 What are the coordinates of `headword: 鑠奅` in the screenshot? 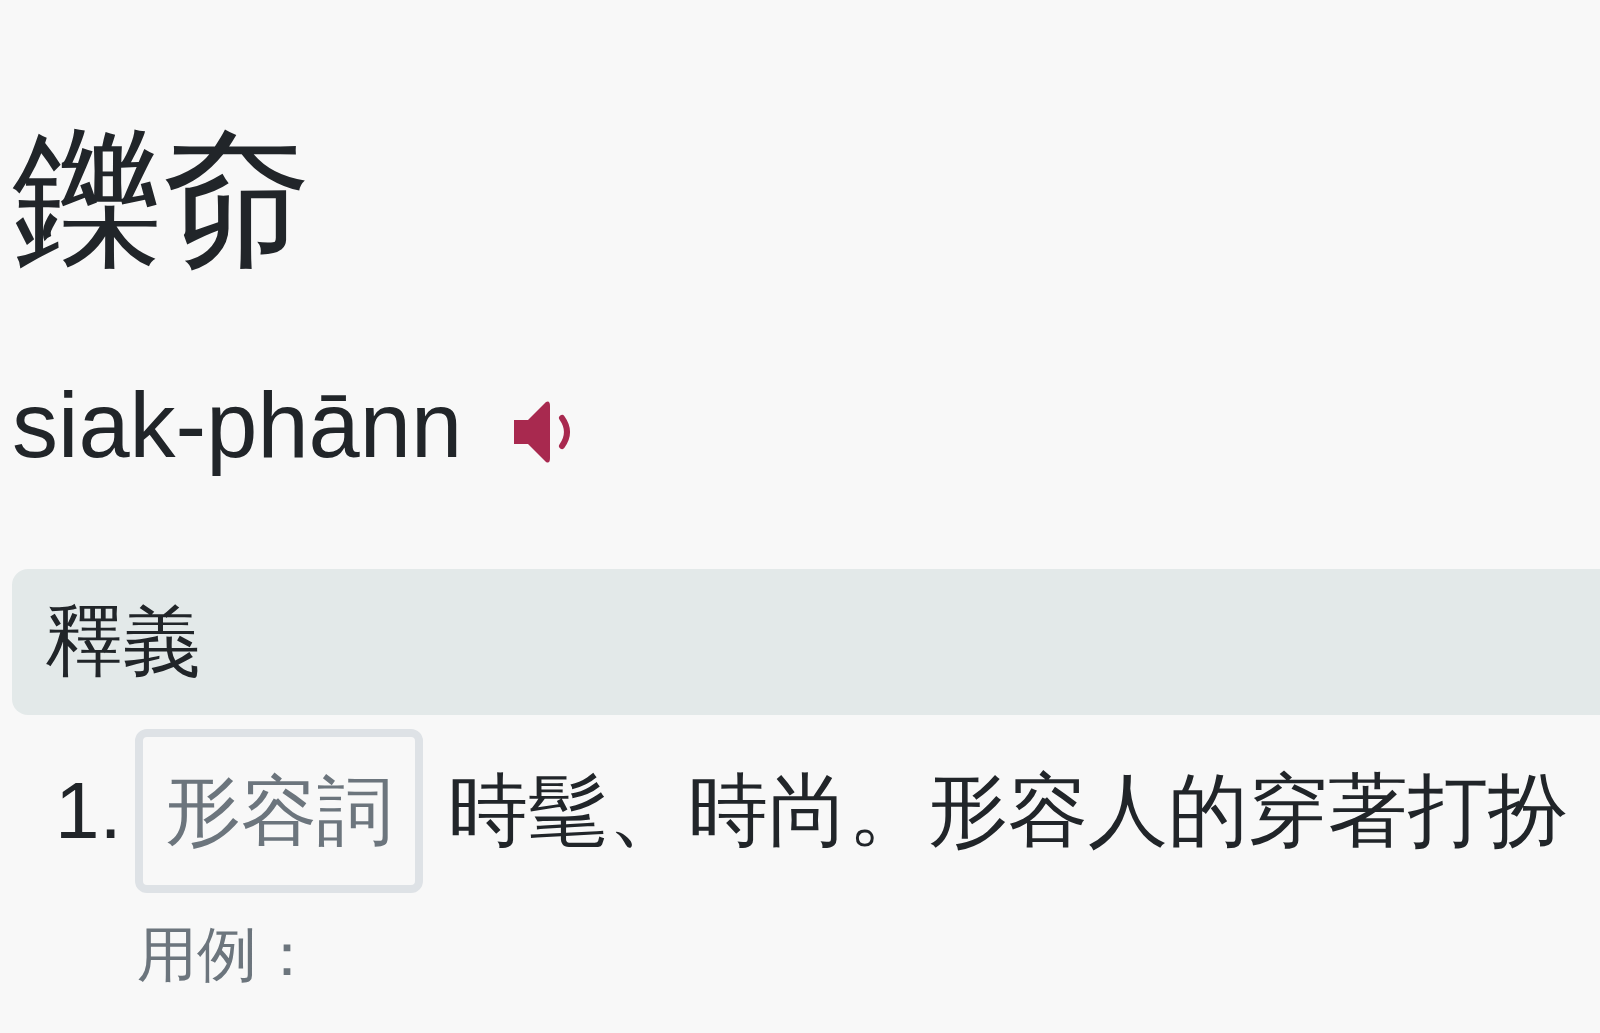 It's located at (162, 199).